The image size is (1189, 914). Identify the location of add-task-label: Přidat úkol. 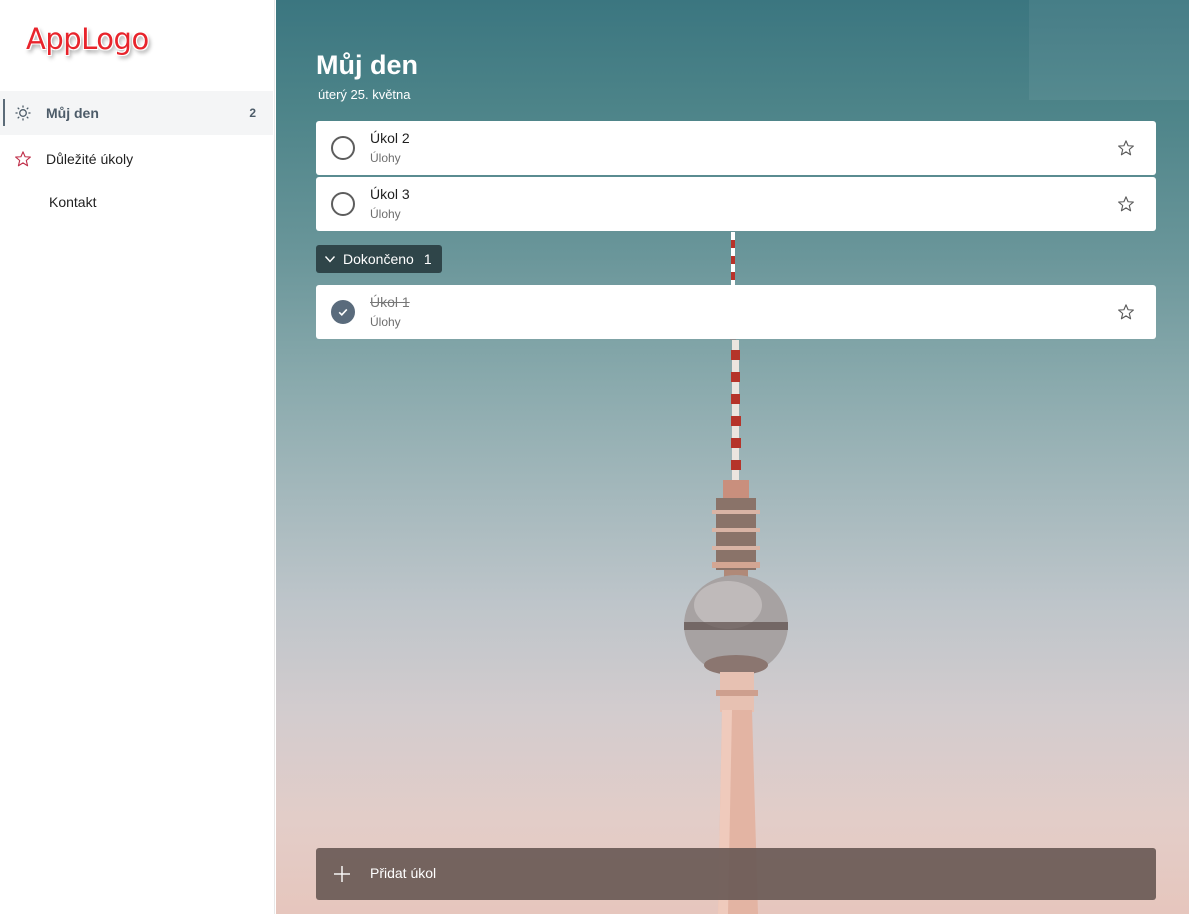
(403, 873).